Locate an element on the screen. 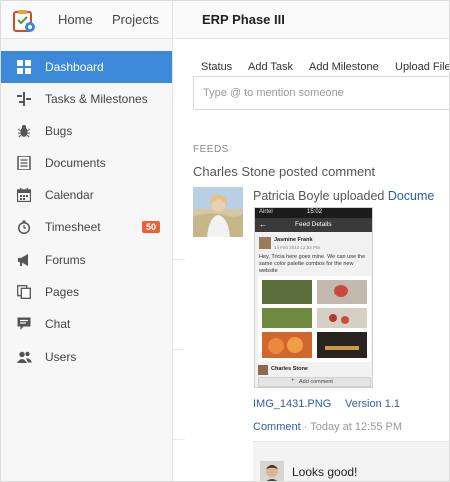 Image resolution: width=450 pixels, height=482 pixels. tasks-milestones-icon is located at coordinates (24, 99).